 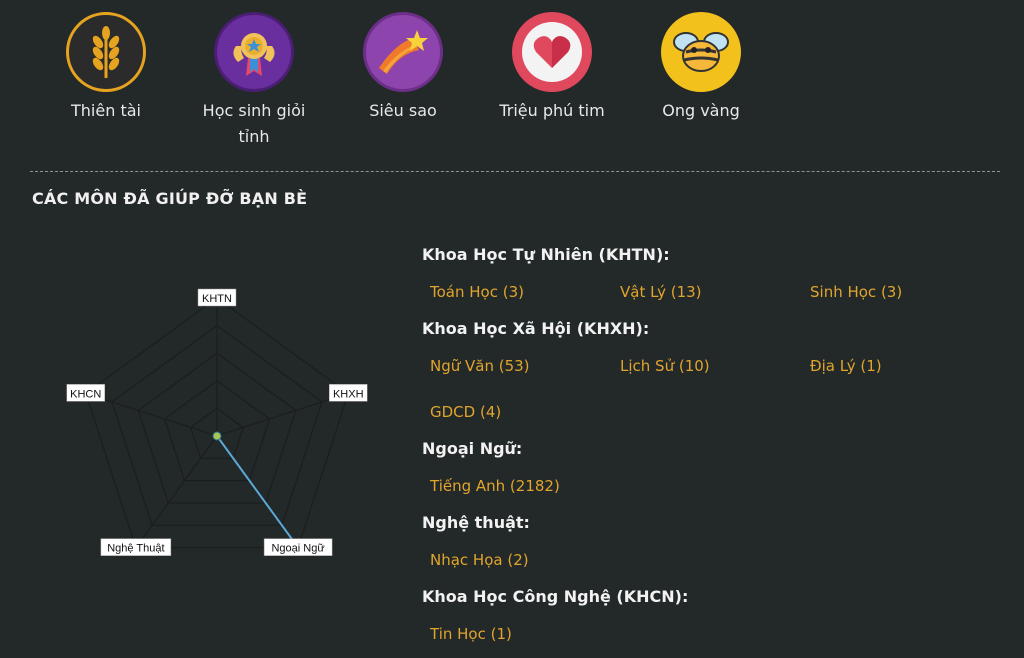 What do you see at coordinates (552, 52) in the screenshot?
I see `heart-icon` at bounding box center [552, 52].